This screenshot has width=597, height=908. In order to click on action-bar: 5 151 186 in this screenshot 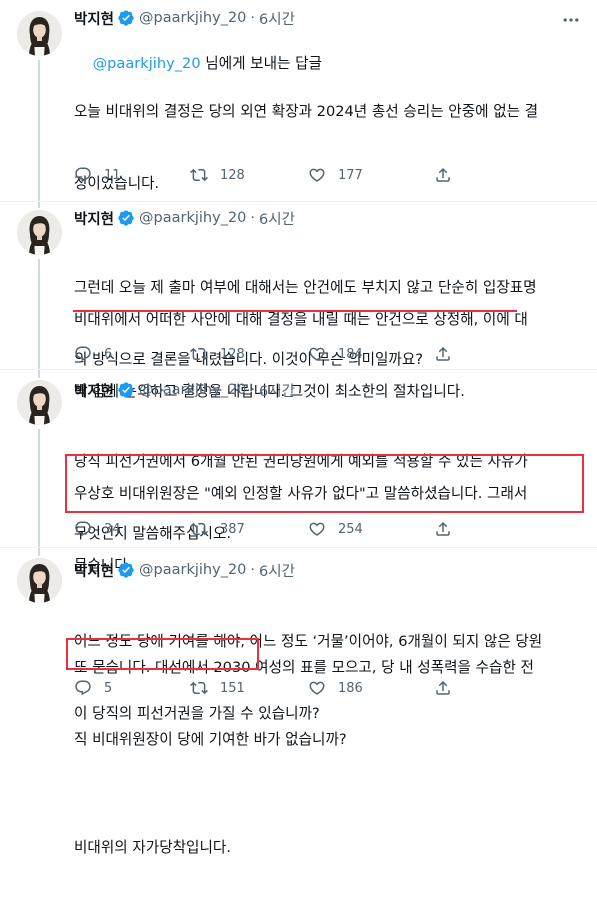, I will do `click(329, 689)`.